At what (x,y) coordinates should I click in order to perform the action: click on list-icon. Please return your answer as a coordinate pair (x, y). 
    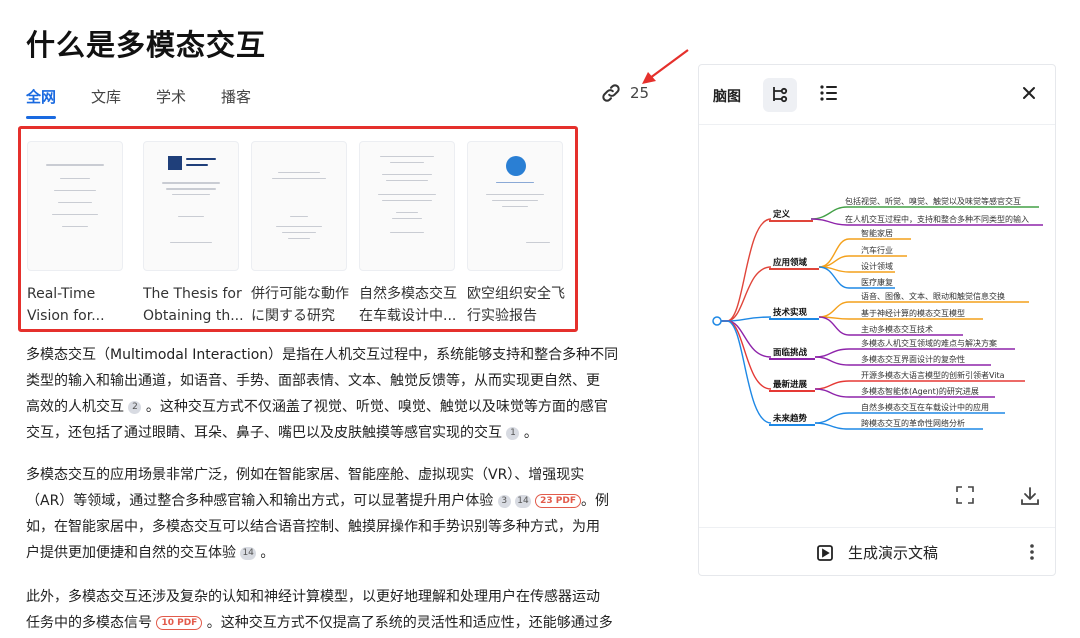
    Looking at the image, I should click on (828, 93).